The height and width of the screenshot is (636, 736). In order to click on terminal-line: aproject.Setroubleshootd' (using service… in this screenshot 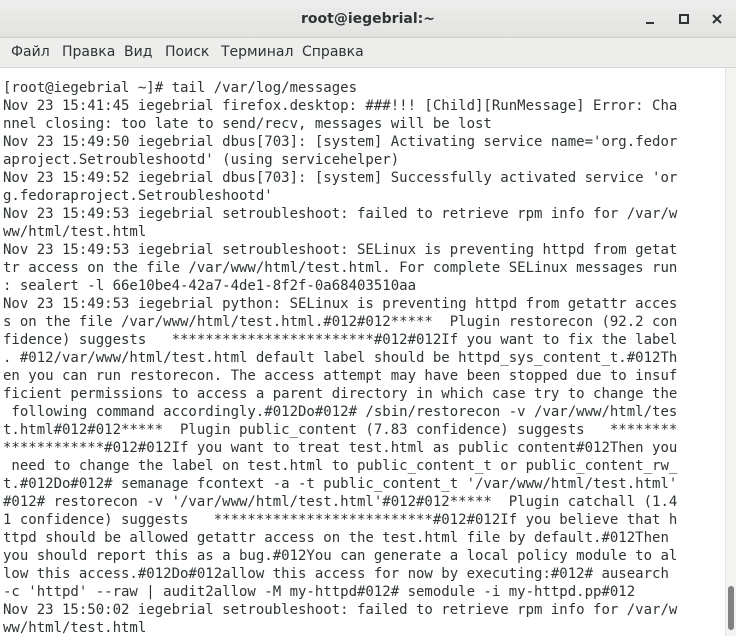, I will do `click(201, 160)`.